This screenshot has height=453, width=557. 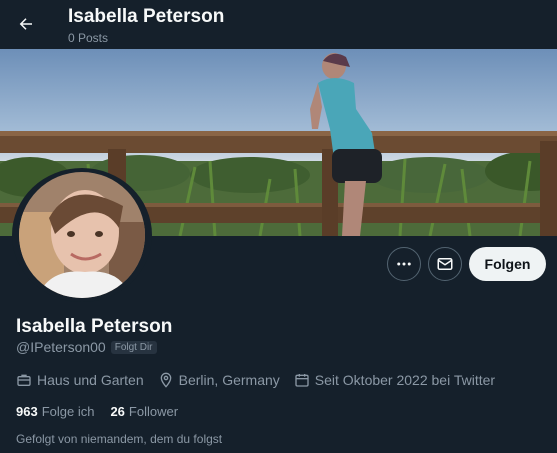 I want to click on top-bar: Isabella Peterson 0 Posts, so click(x=278, y=24).